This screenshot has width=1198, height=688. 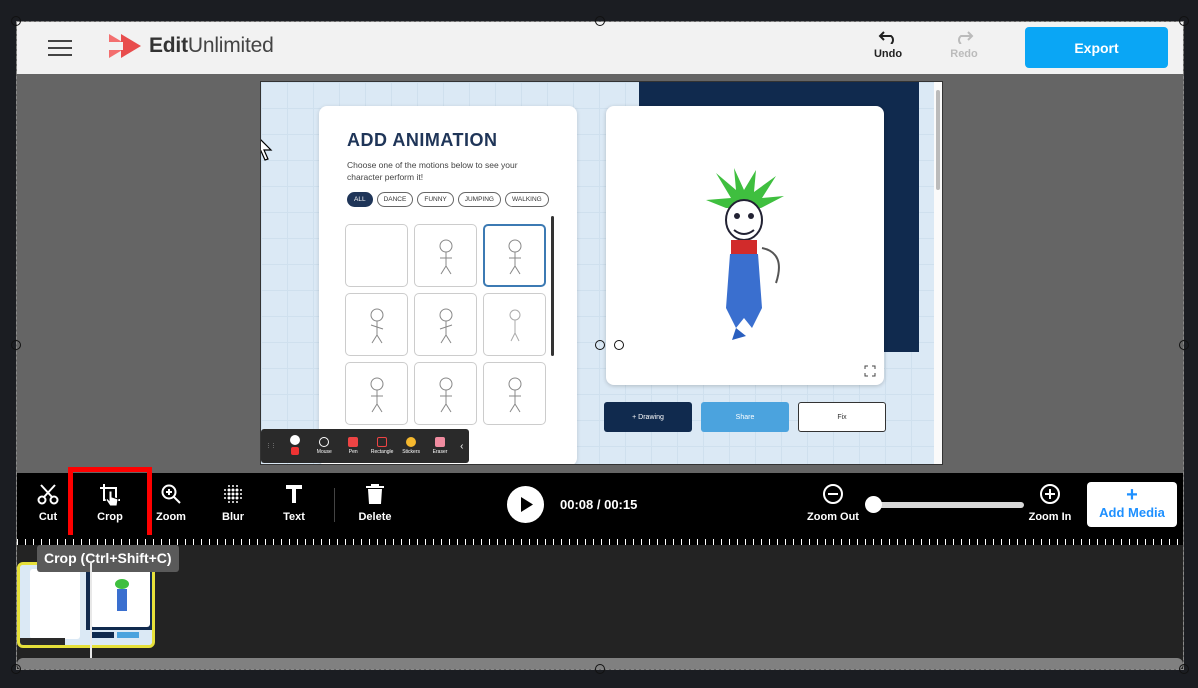 I want to click on clip-thumbnail, so click(x=86, y=605).